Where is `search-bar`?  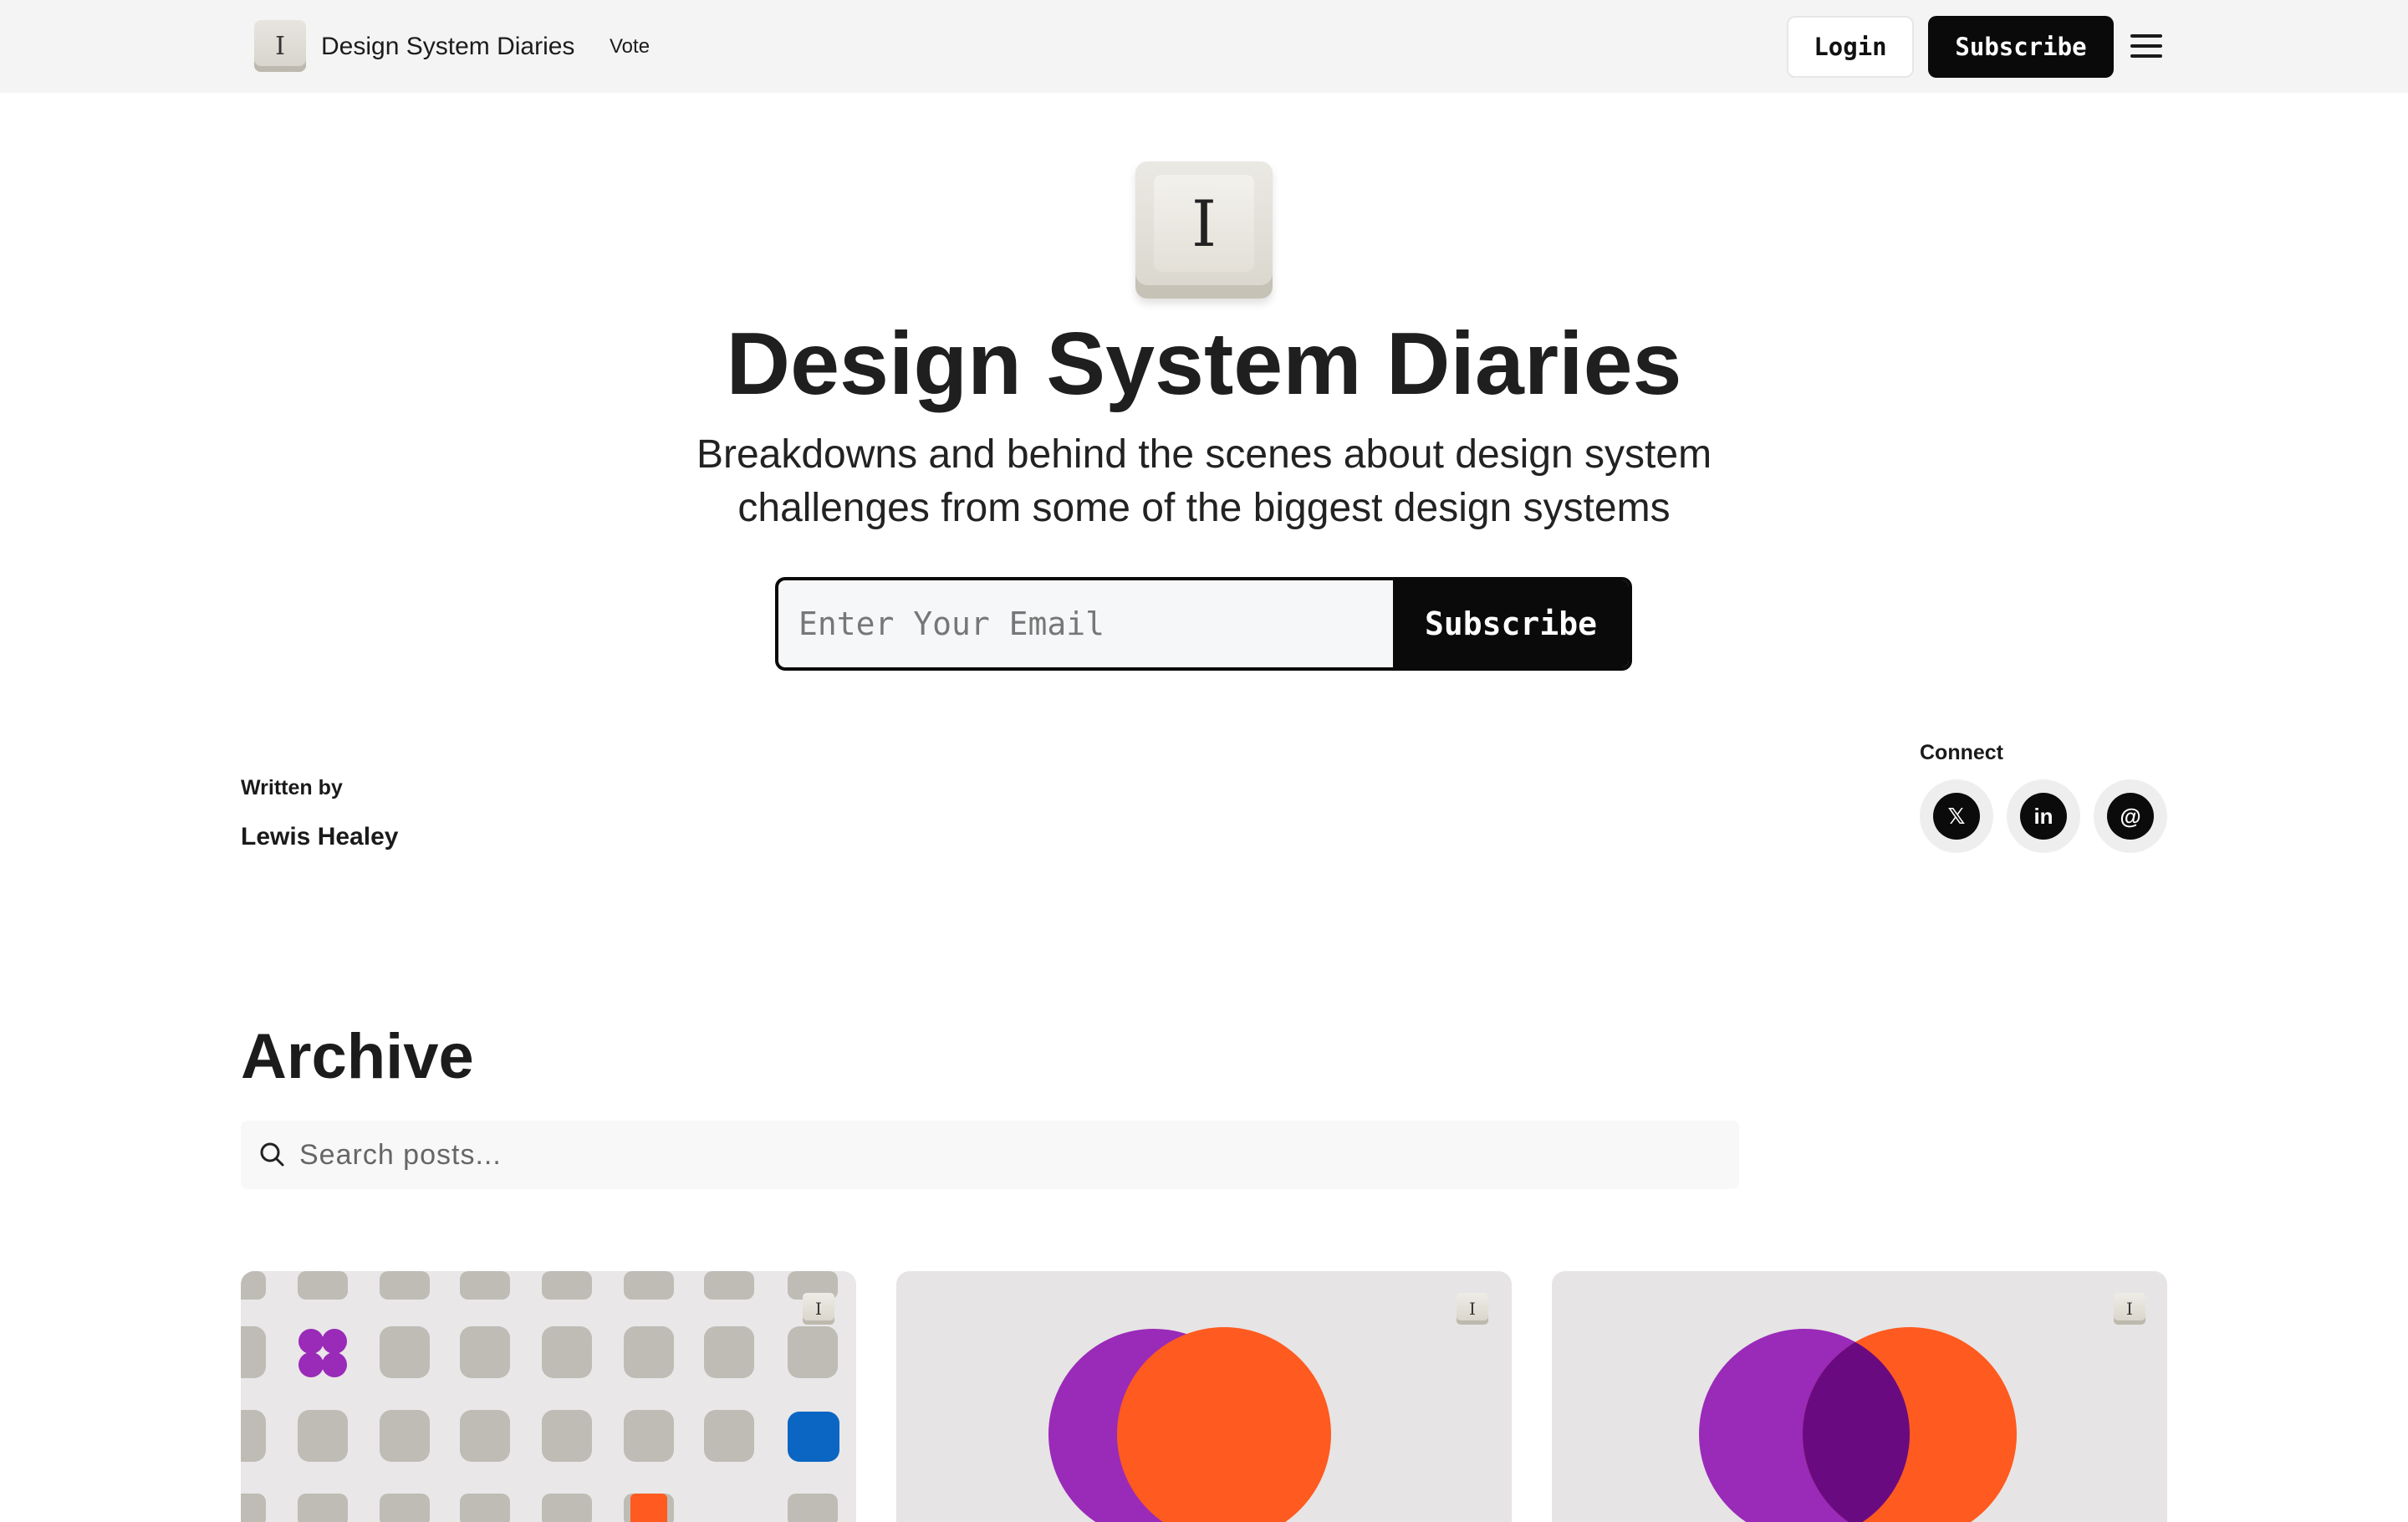 search-bar is located at coordinates (990, 1155).